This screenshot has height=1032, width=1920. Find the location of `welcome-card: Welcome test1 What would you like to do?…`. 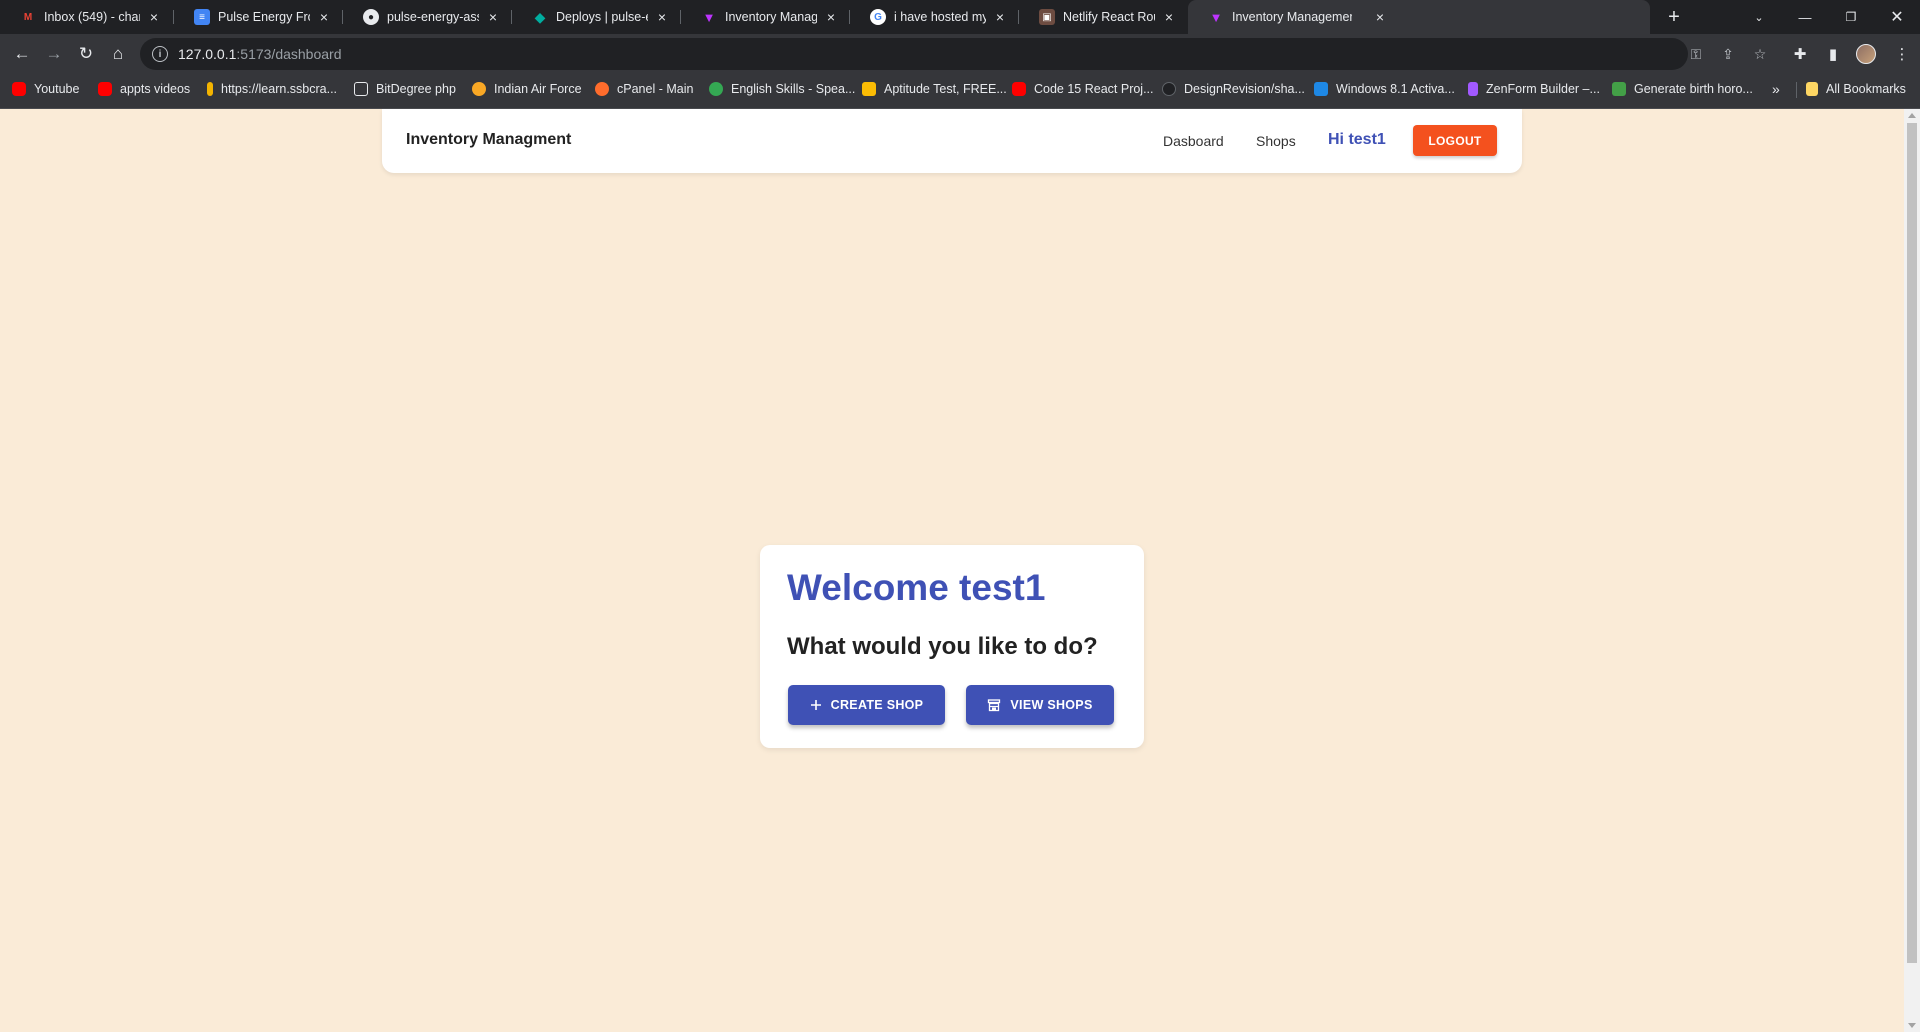

welcome-card: Welcome test1 What would you like to do?… is located at coordinates (952, 646).